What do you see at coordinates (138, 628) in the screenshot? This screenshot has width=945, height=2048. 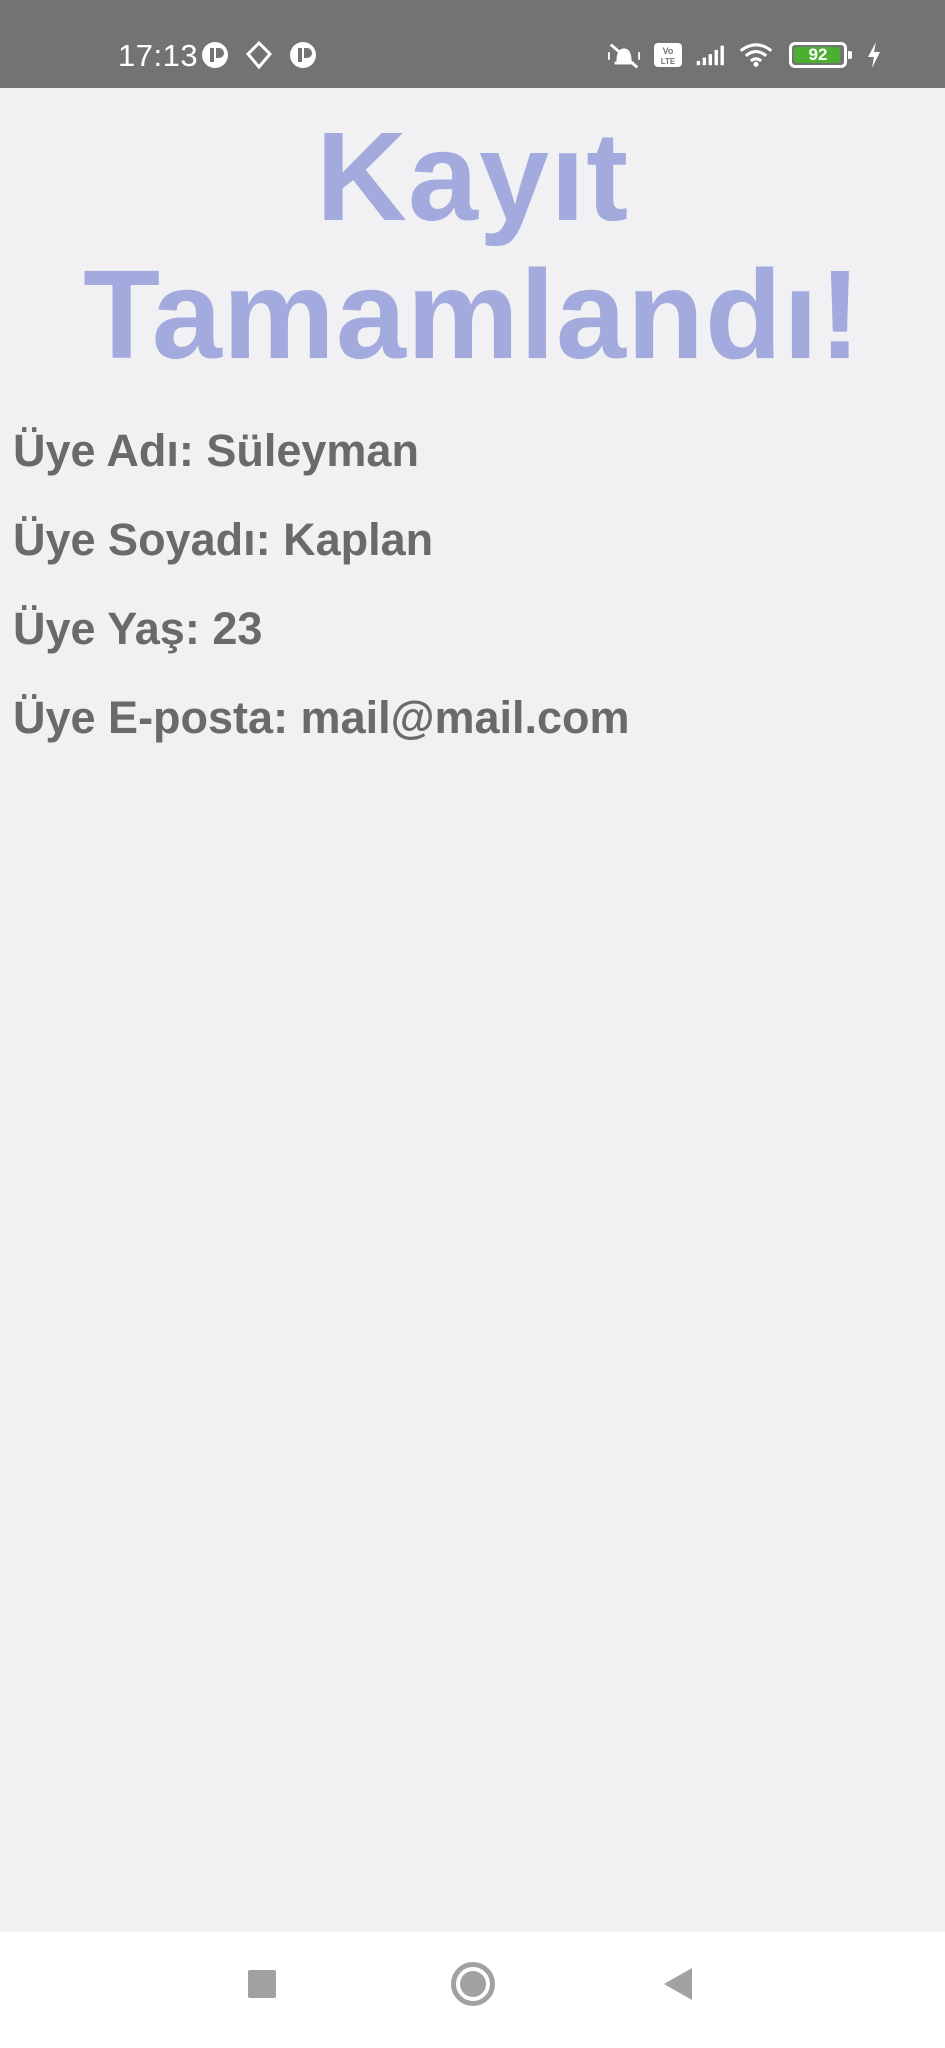 I see `member-age: Üye Yaş: 23` at bounding box center [138, 628].